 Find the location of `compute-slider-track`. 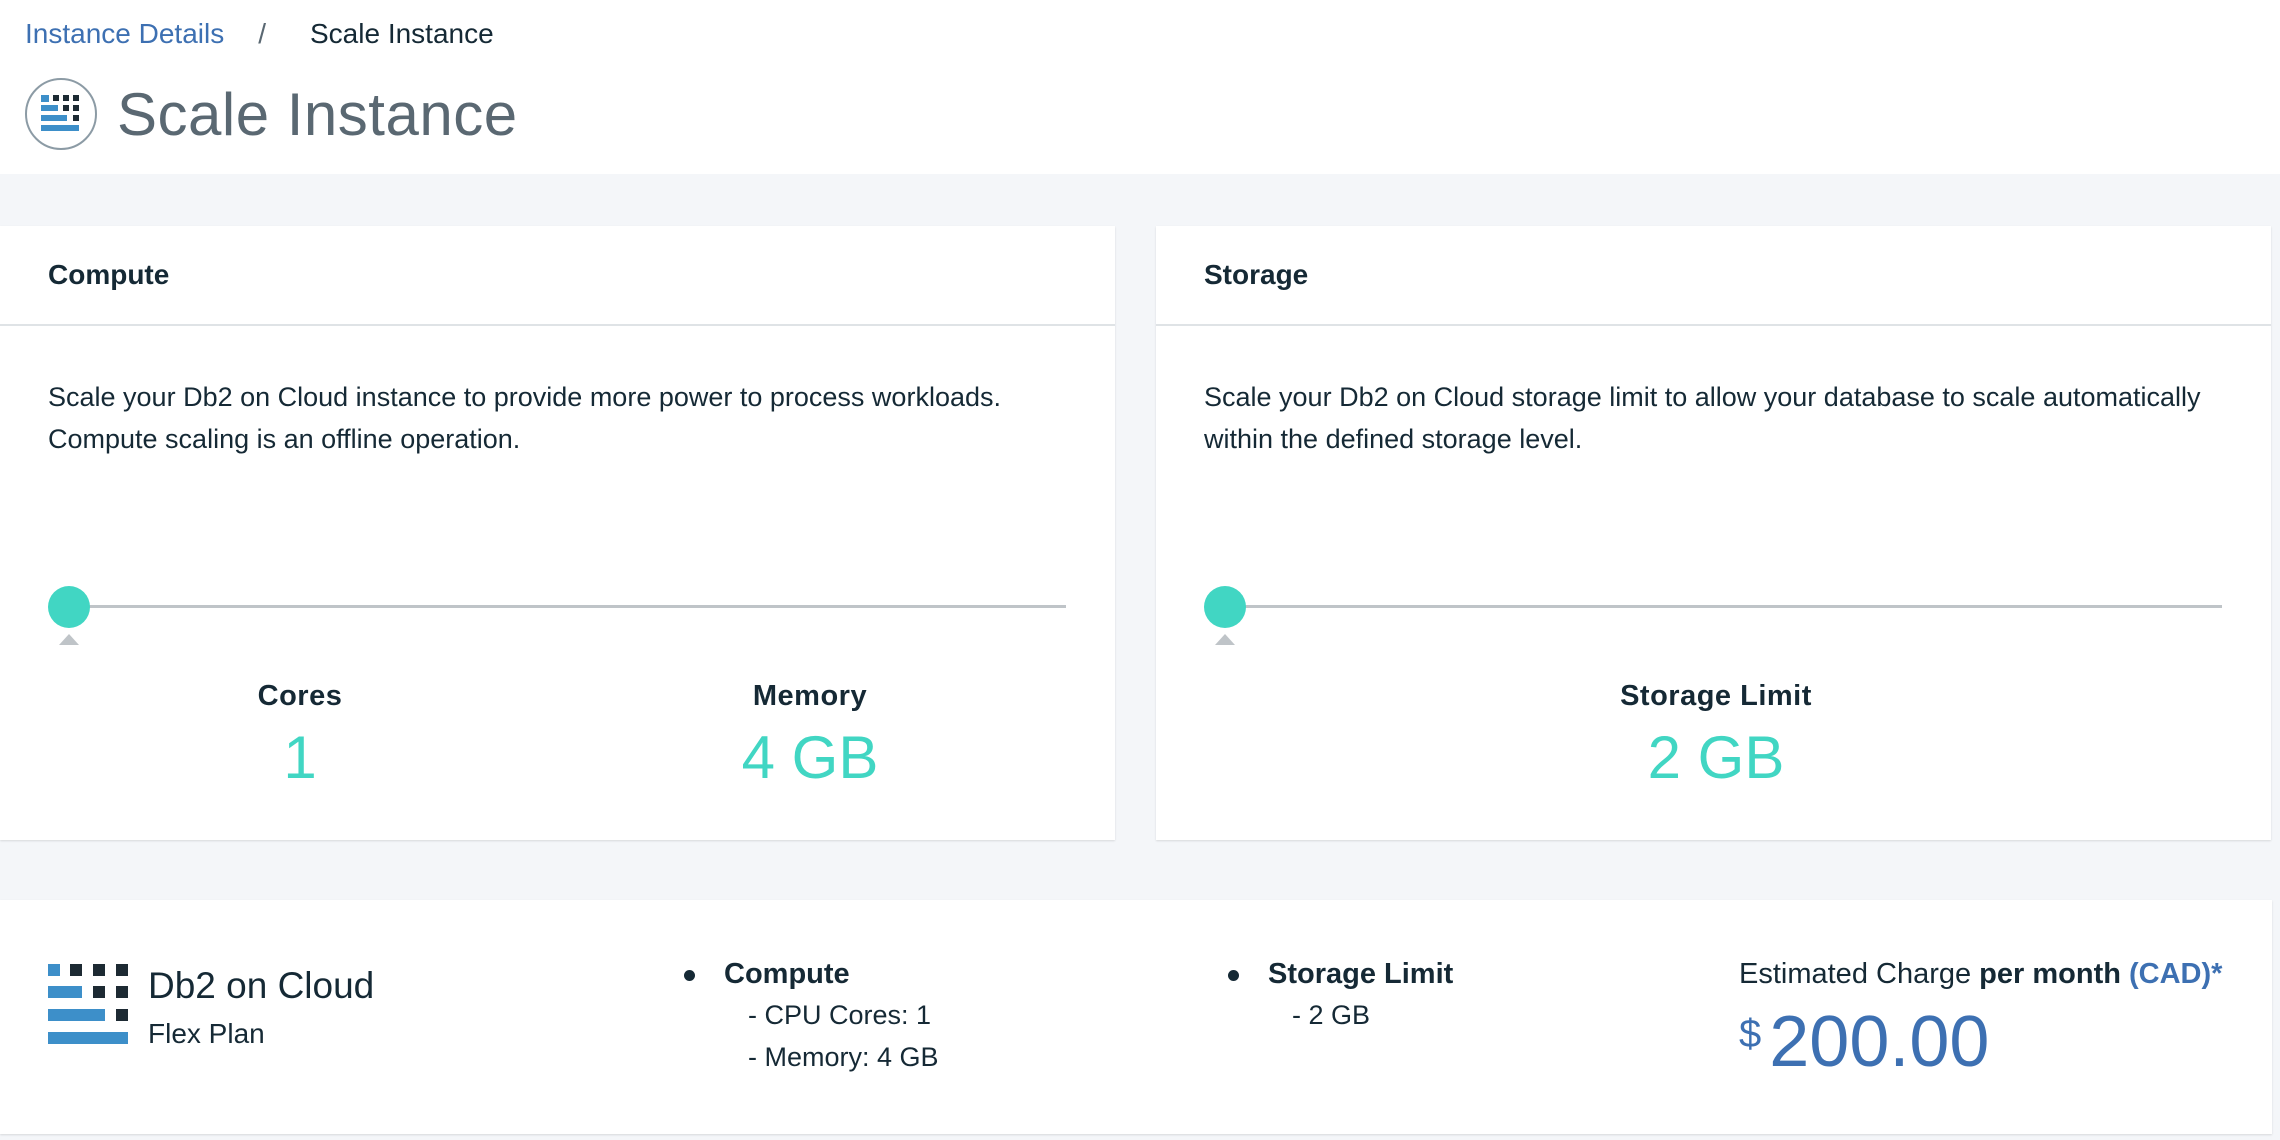

compute-slider-track is located at coordinates (567, 606).